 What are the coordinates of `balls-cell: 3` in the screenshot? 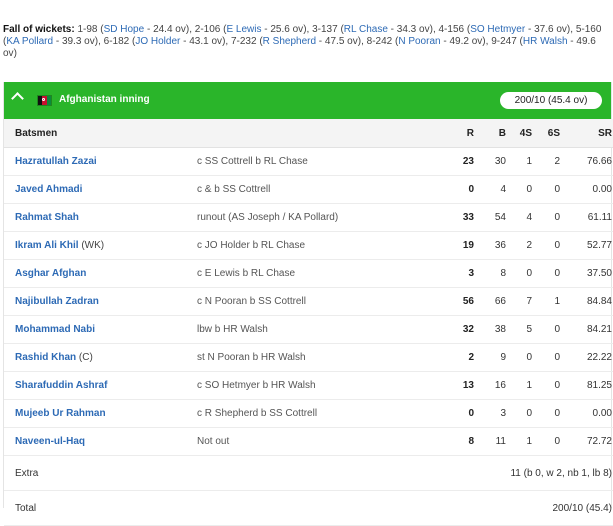 It's located at (490, 413).